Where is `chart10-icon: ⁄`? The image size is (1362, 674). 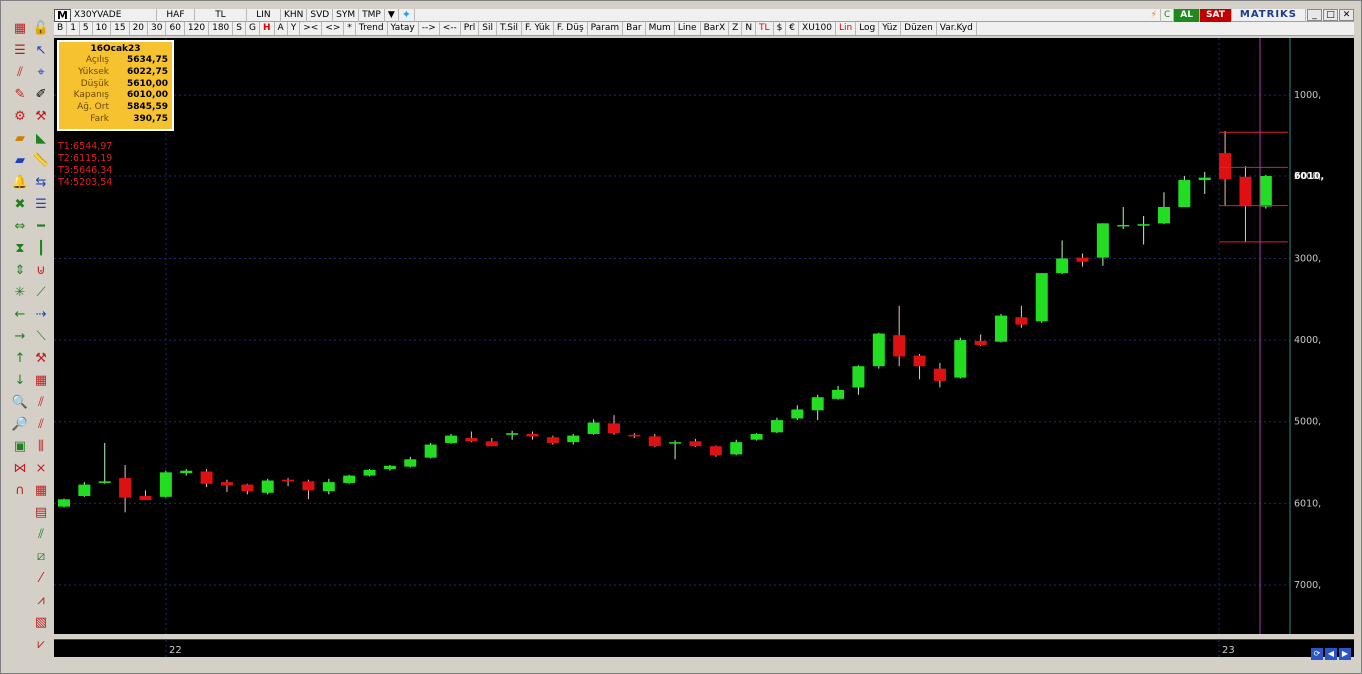
chart10-icon: ⁄ is located at coordinates (41, 579).